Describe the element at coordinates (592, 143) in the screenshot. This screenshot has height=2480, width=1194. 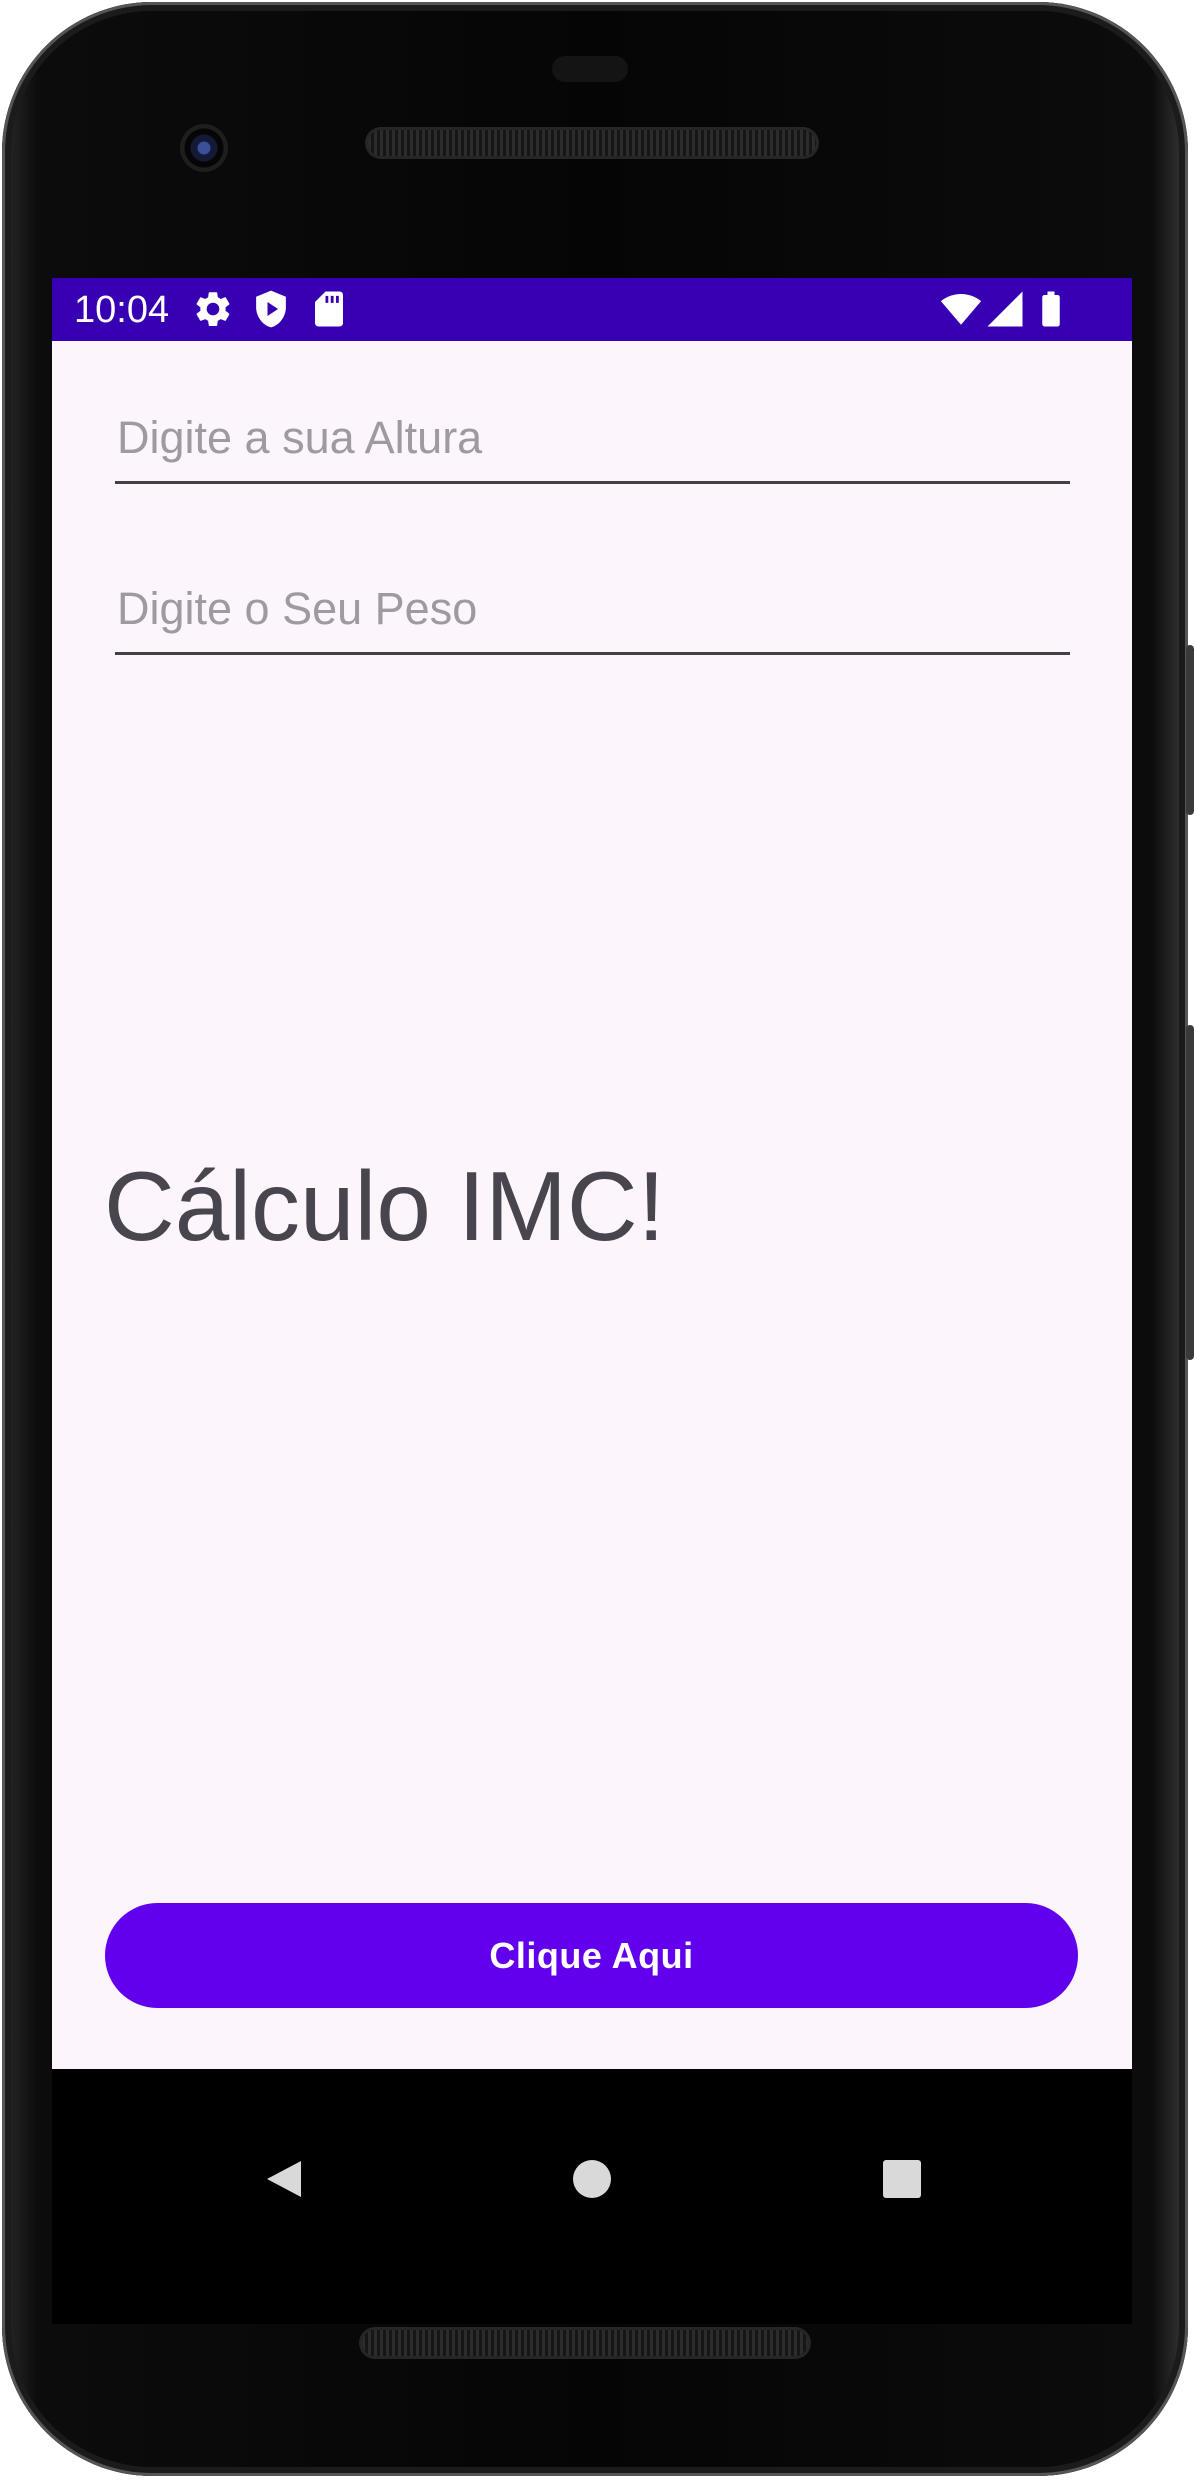
I see `earpiece-speaker` at that location.